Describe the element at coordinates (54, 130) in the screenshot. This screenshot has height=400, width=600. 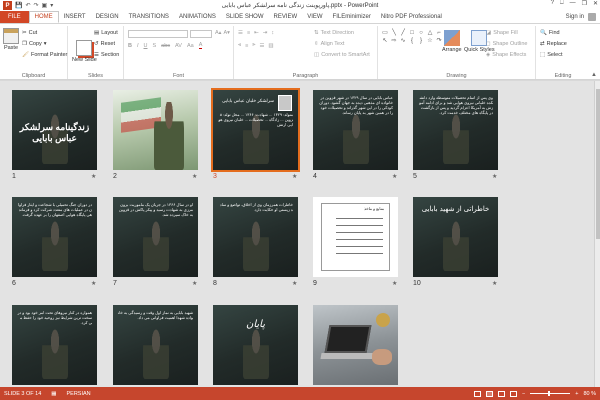
I see `slide-thumbnail-1: زندگینامه سرلشکر عباس بابایی` at that location.